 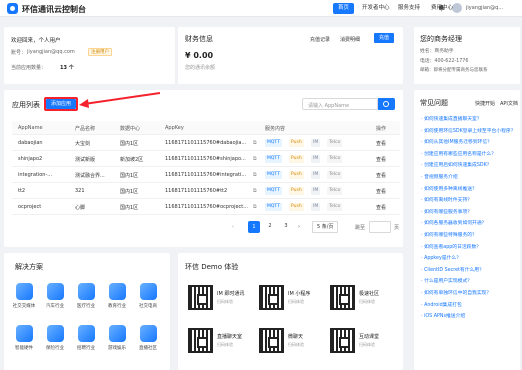 What do you see at coordinates (376, 8) in the screenshot?
I see `nav-developer-center: 开发者中心` at bounding box center [376, 8].